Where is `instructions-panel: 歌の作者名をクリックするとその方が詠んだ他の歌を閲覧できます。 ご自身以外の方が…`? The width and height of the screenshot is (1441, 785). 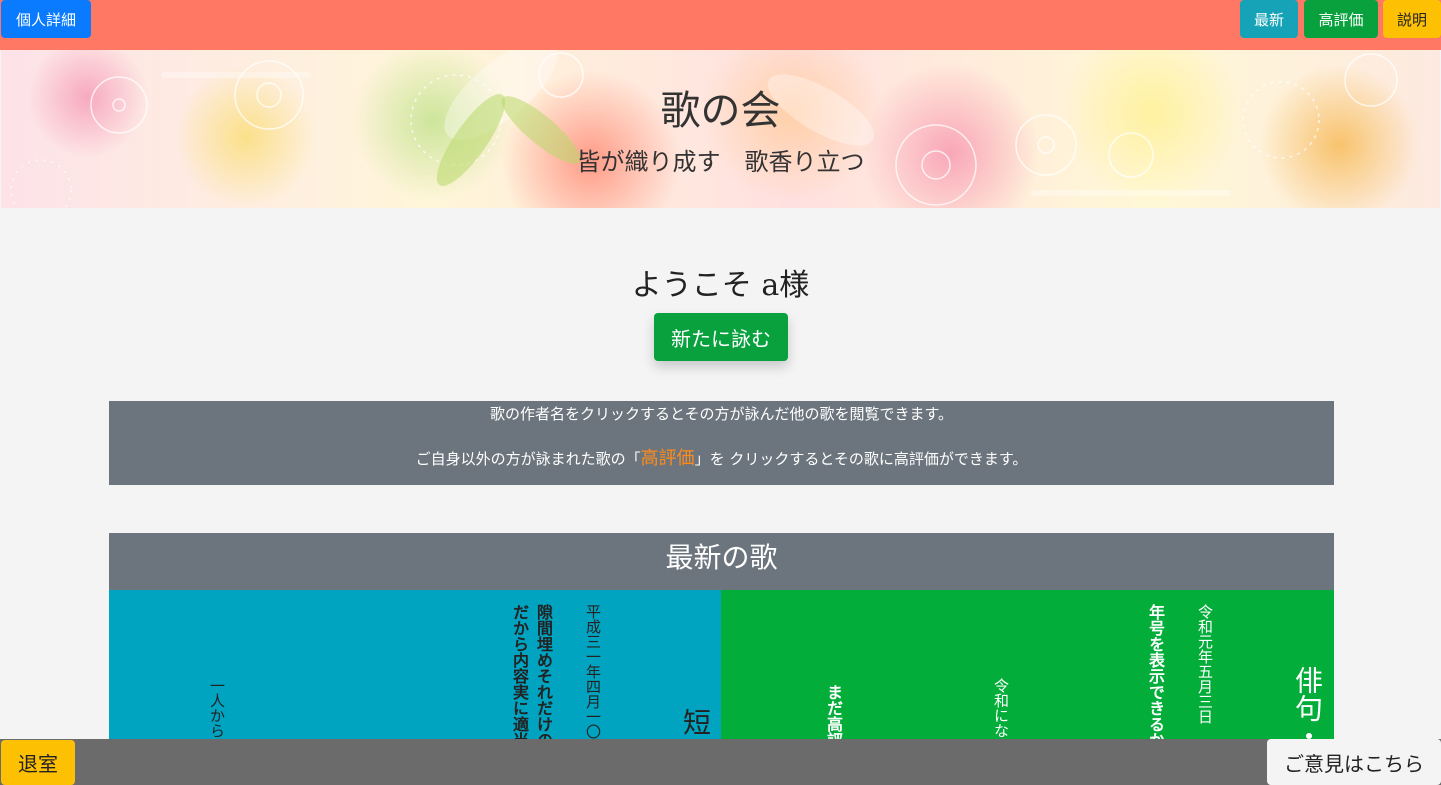 instructions-panel: 歌の作者名をクリックするとその方が詠んだ他の歌を閲覧できます。 ご自身以外の方が… is located at coordinates (721, 443).